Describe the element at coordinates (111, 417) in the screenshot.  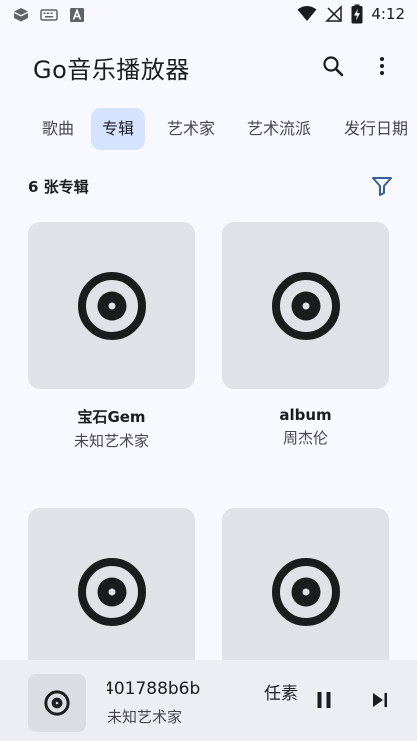
I see `album-title: 宝石Gem` at that location.